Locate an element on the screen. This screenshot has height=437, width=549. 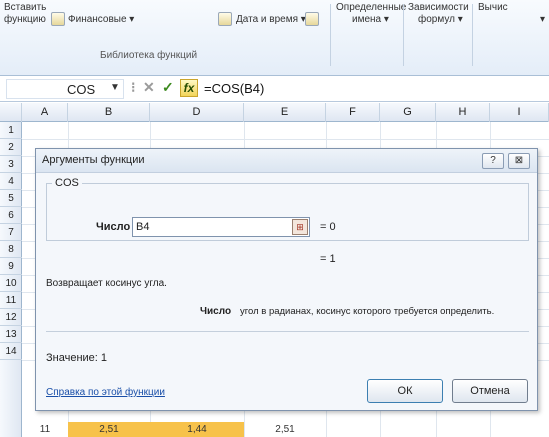
cell-b14: 2,51 is located at coordinates (109, 429).